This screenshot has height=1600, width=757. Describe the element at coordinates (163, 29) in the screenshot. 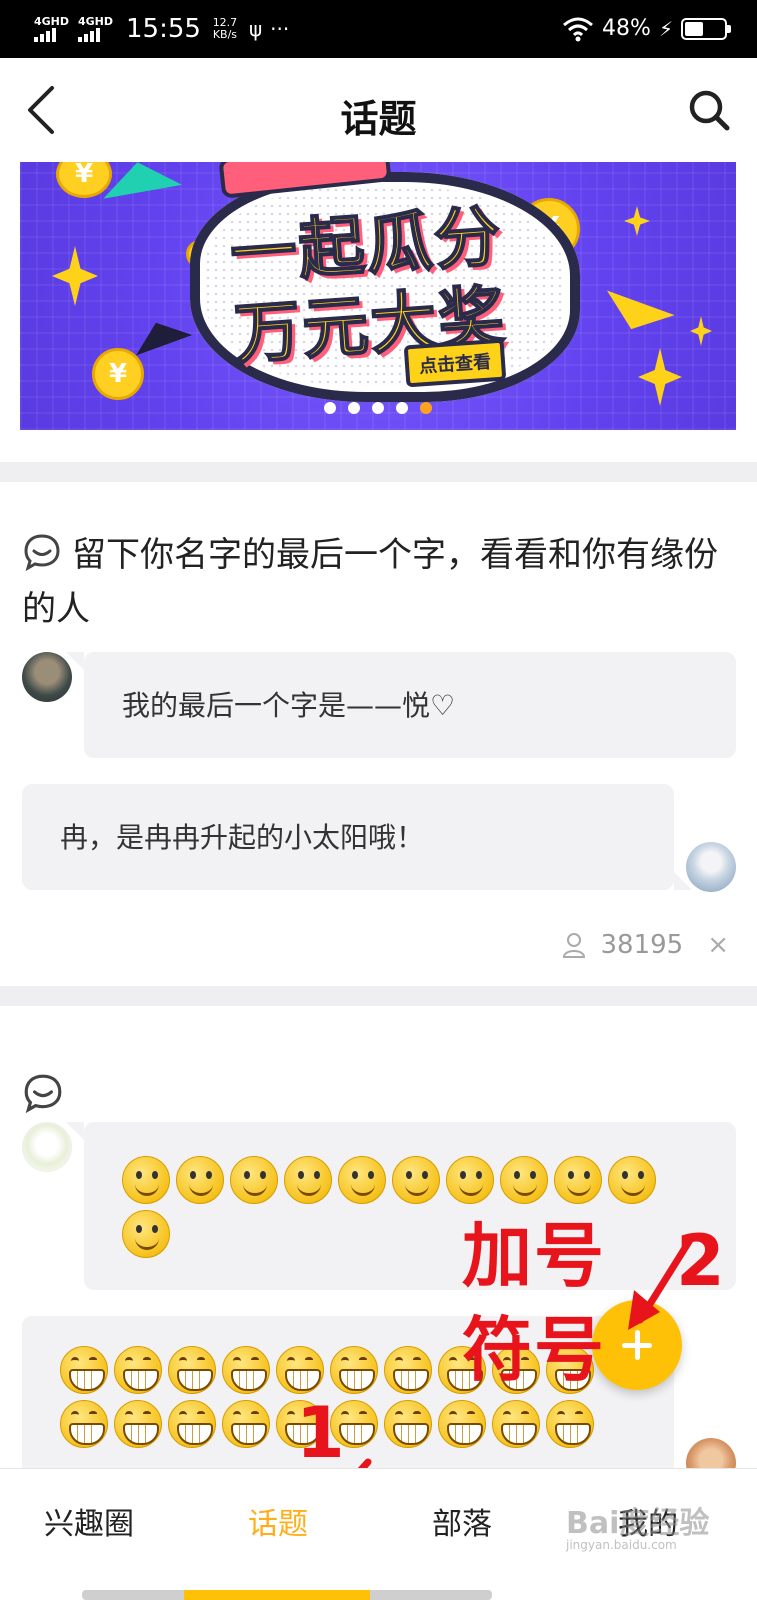

I see `clock: 15:55` at that location.